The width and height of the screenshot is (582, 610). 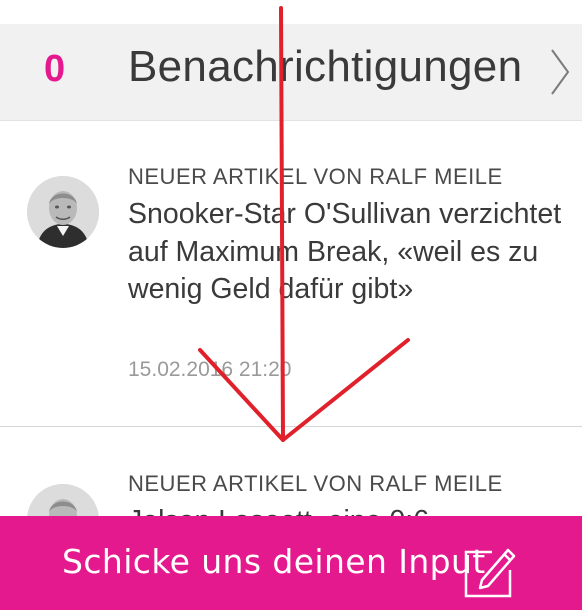 I want to click on avatar, so click(x=63, y=212).